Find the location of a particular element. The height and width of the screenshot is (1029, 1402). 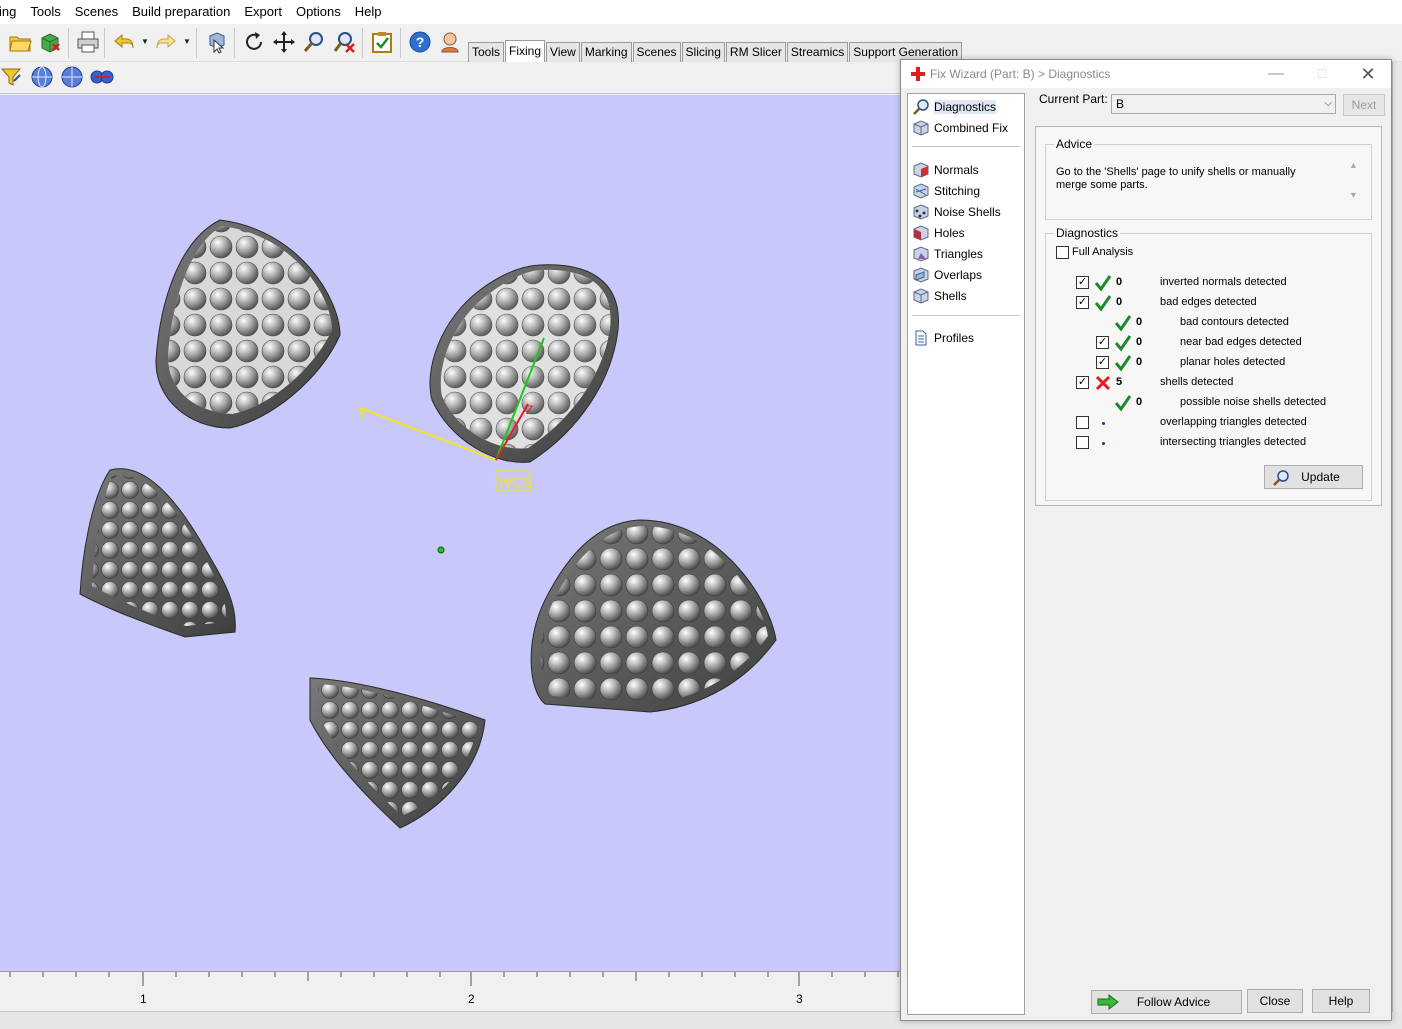

menu-item-build-preparation: Build preparation is located at coordinates (181, 12).